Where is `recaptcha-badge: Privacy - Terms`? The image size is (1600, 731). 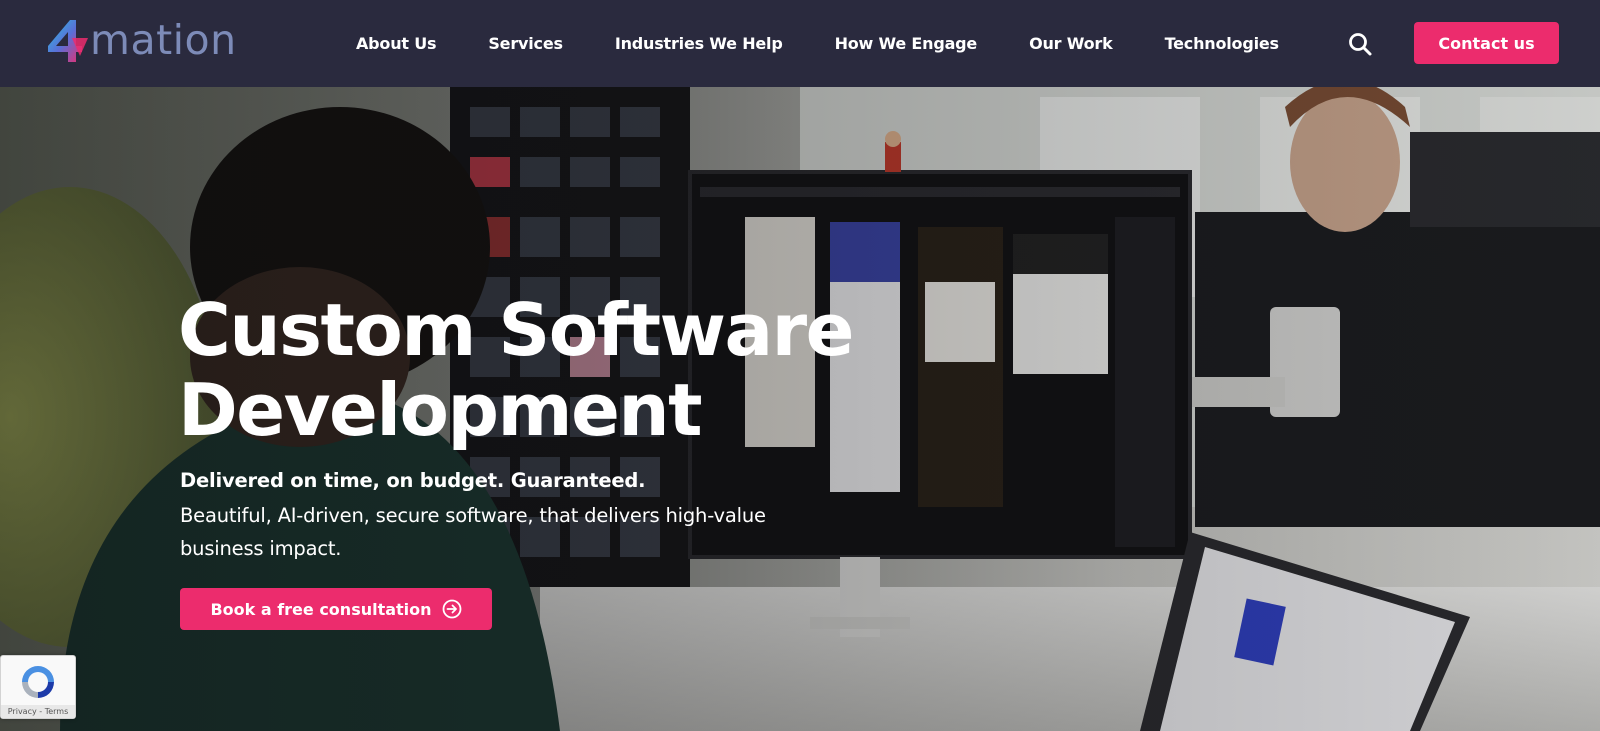
recaptcha-badge: Privacy - Terms is located at coordinates (38, 687).